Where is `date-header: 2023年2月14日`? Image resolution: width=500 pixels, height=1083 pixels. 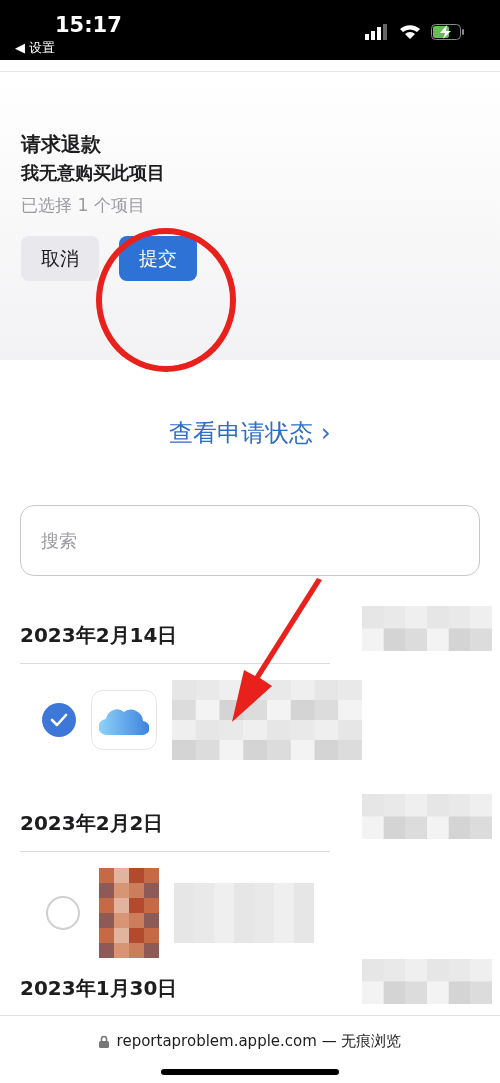
date-header: 2023年2月14日 is located at coordinates (99, 635).